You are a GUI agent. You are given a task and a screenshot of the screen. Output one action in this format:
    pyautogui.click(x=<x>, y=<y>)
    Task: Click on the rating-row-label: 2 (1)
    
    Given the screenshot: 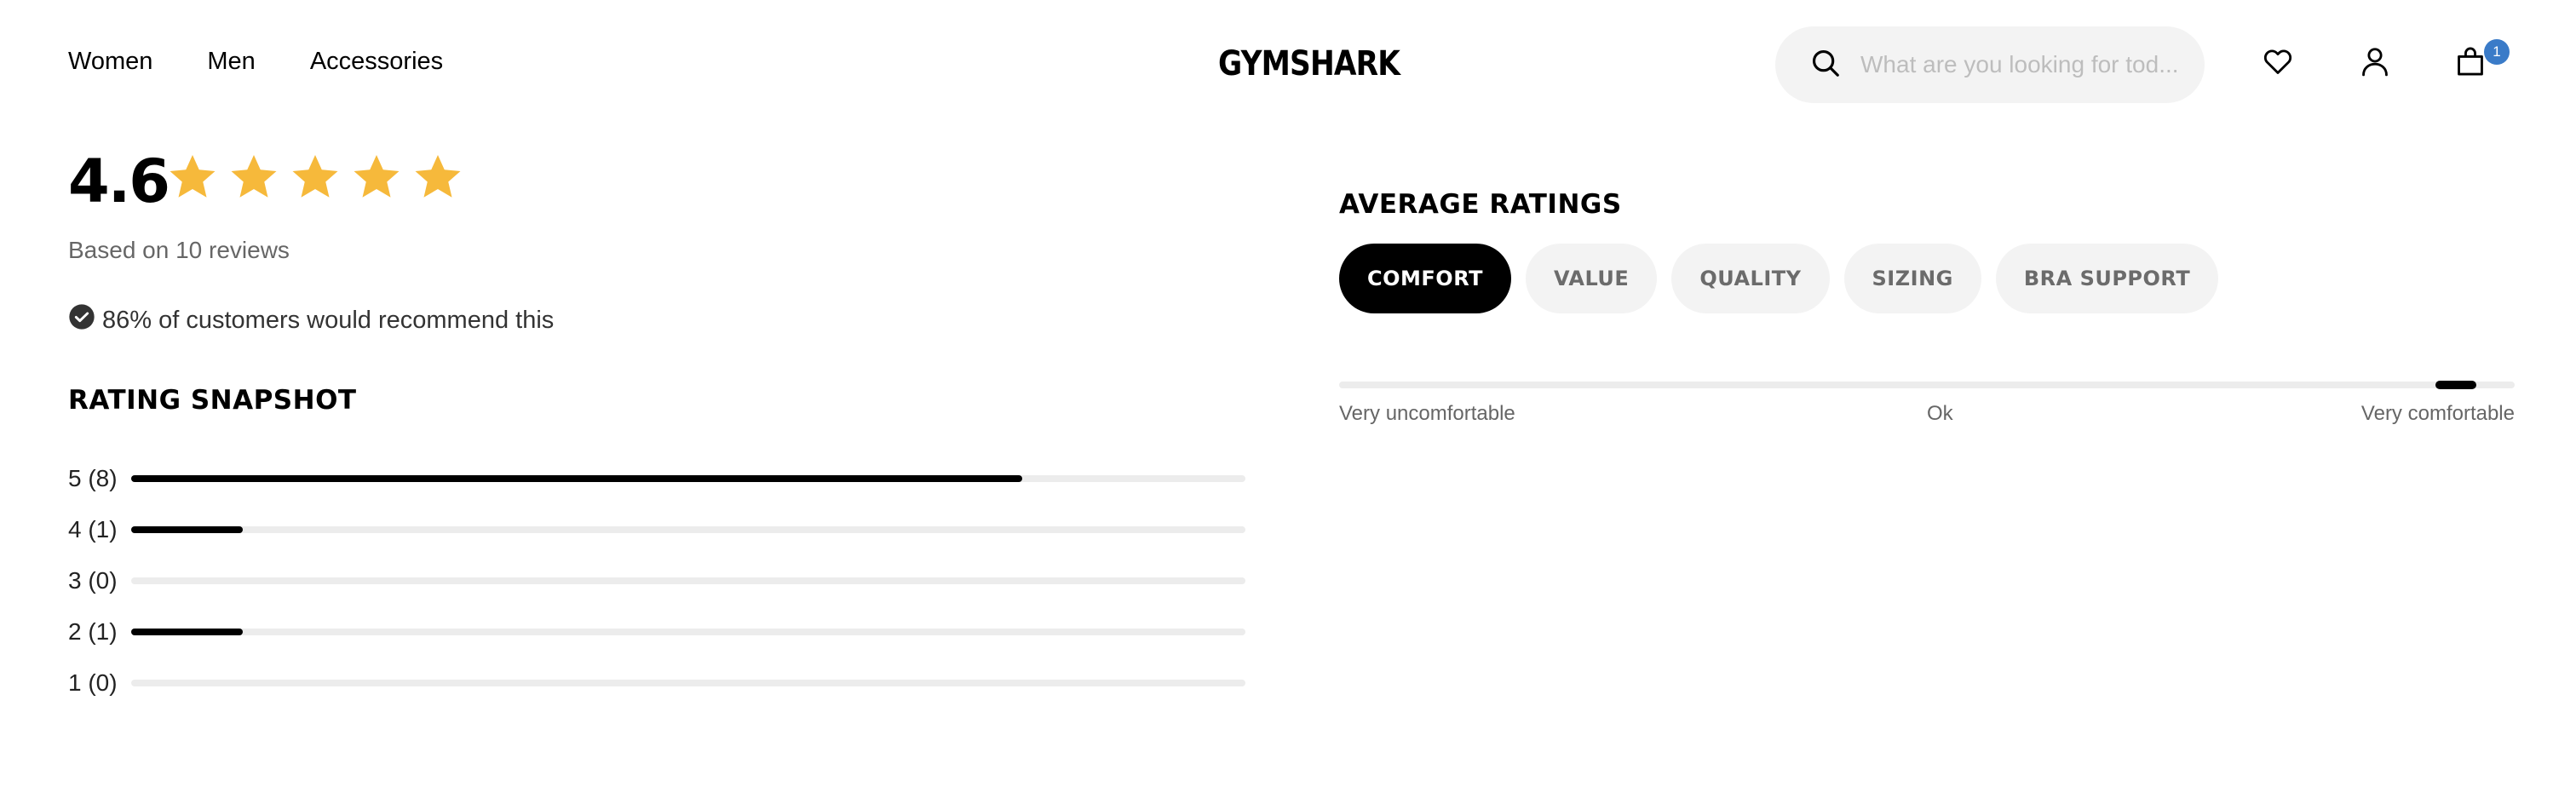 What is the action you would take?
    pyautogui.click(x=93, y=631)
    